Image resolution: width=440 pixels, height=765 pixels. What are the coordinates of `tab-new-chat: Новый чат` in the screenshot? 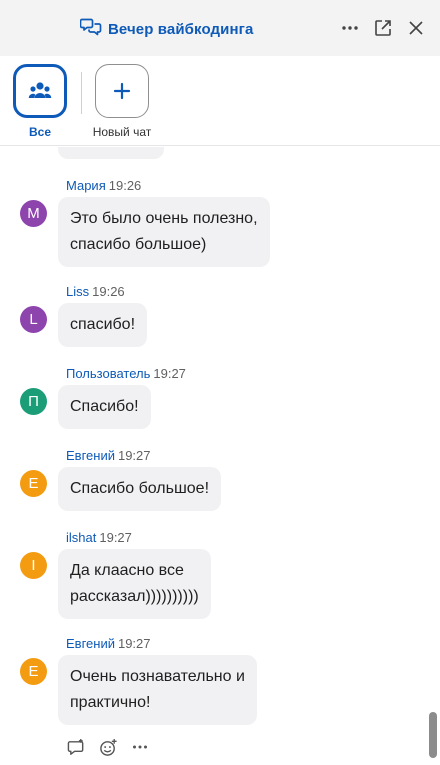 It's located at (122, 101).